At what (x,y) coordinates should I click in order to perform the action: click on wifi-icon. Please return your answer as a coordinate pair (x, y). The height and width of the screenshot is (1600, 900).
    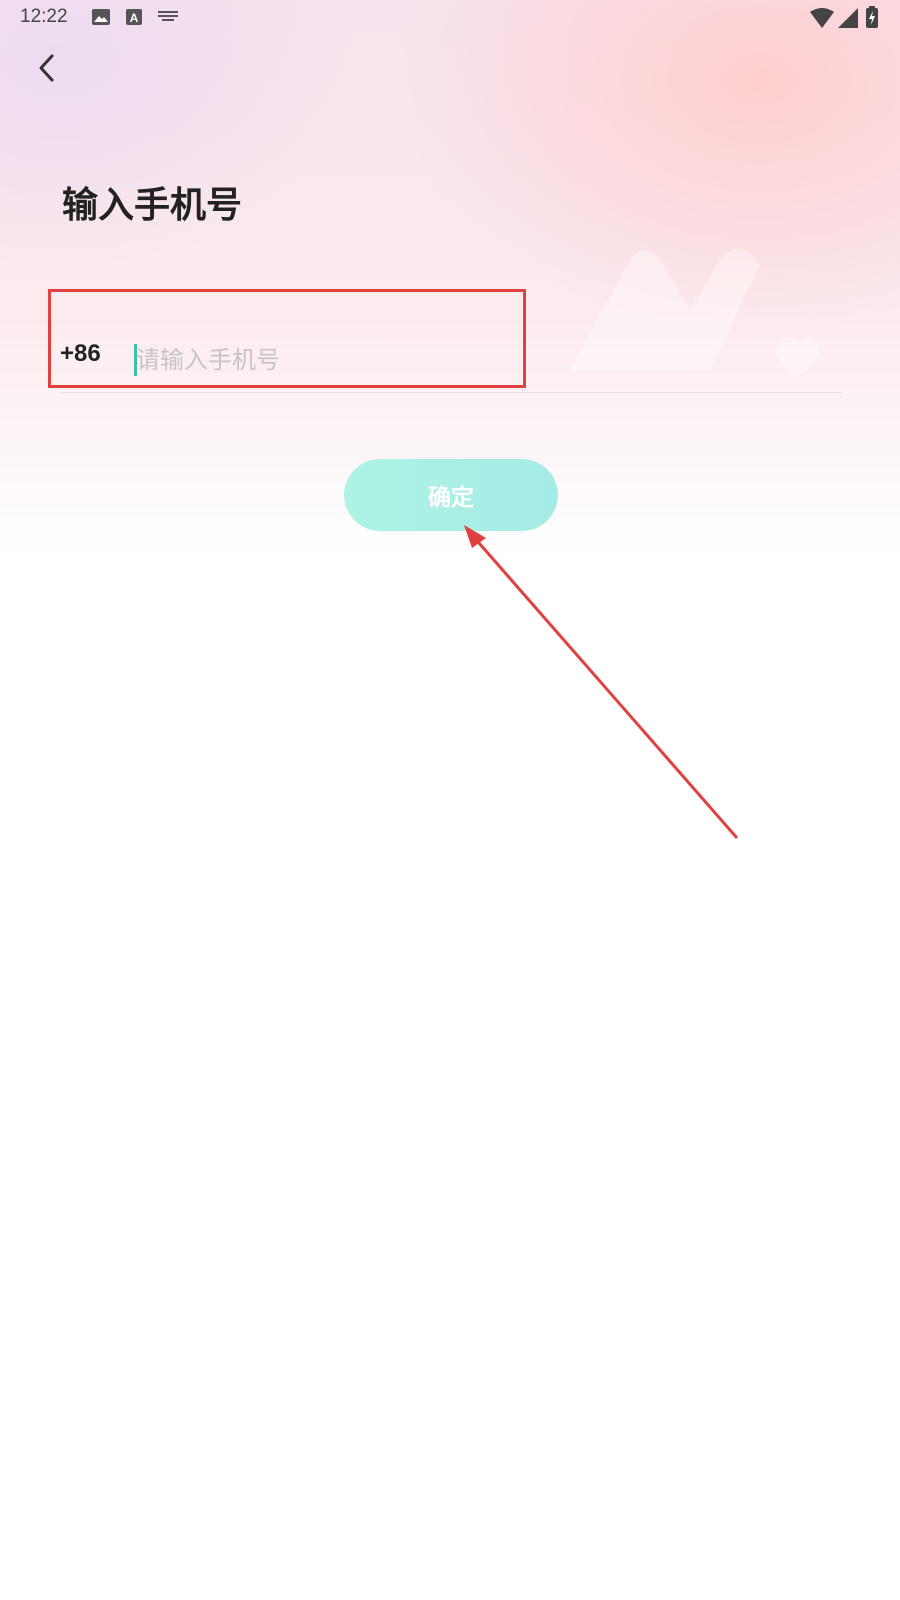
    Looking at the image, I should click on (822, 18).